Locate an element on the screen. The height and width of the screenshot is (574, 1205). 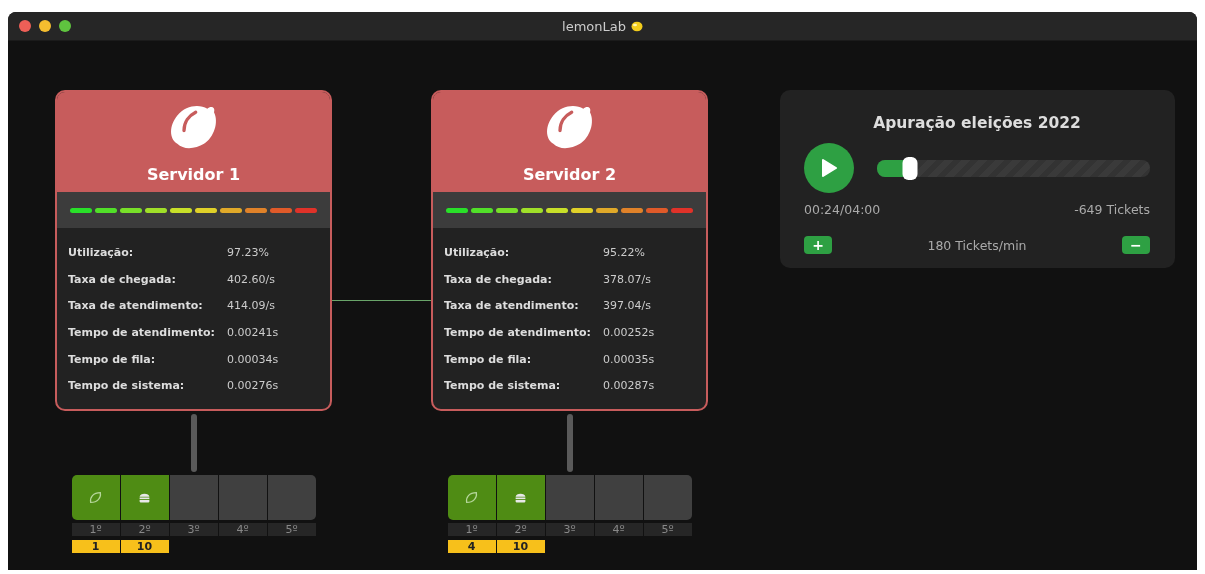
stat-value: 0.00252s is located at coordinates (629, 332).